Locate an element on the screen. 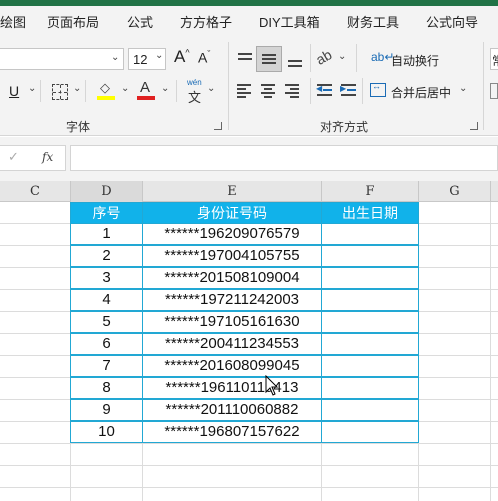 This screenshot has width=498, height=501. table-cell-index: 9 is located at coordinates (106, 410).